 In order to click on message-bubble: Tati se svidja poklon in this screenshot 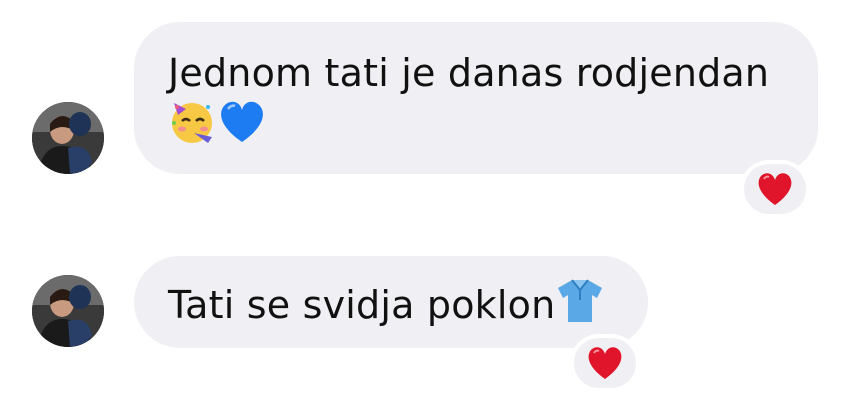, I will do `click(391, 302)`.